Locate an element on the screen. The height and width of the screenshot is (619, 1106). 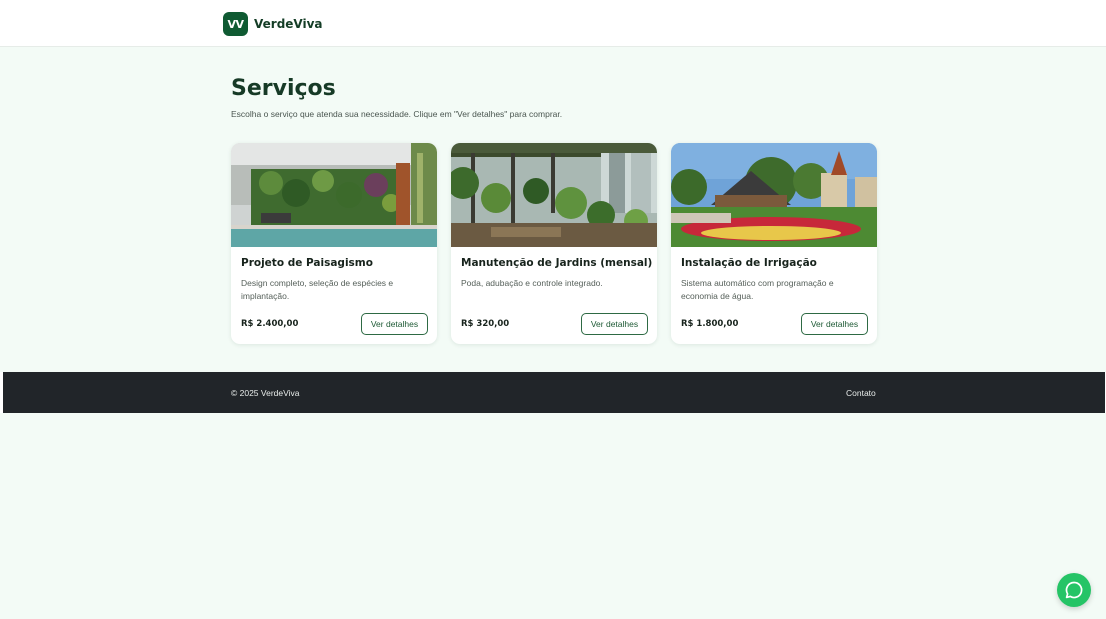
card-title: Manutenção de Jardins (mensal) is located at coordinates (557, 263).